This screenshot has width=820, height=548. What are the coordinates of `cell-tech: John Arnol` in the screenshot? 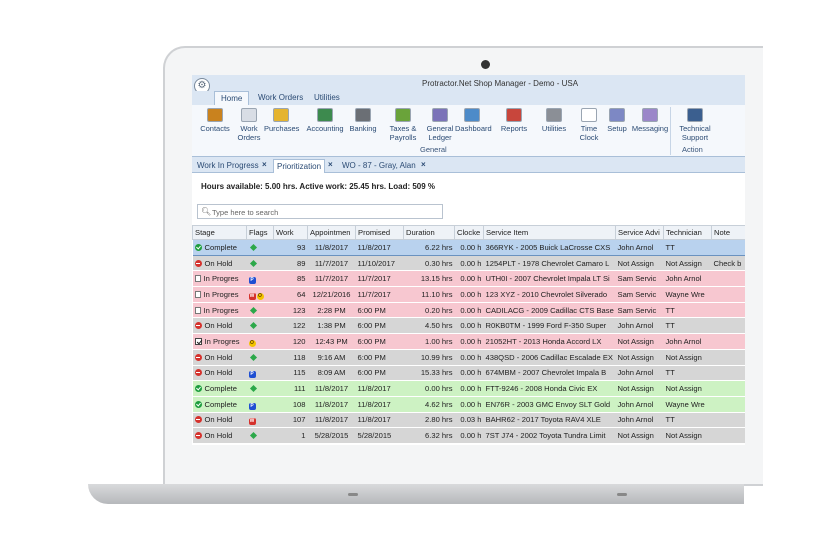 It's located at (687, 279).